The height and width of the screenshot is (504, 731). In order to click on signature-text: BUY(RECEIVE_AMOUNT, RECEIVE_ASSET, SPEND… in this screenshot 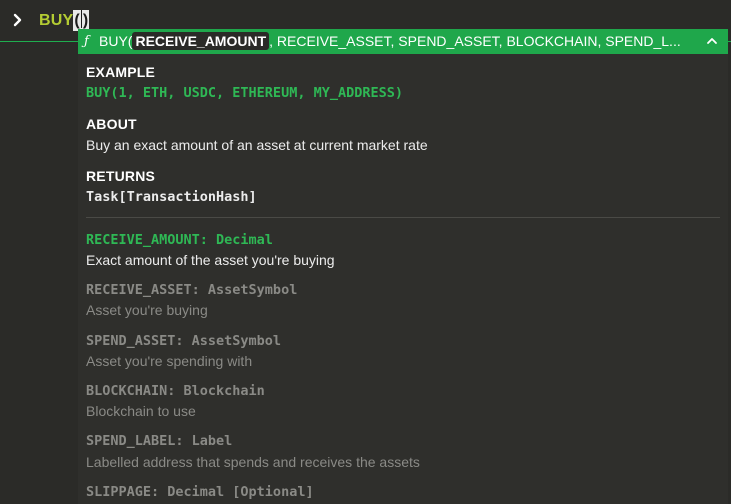, I will do `click(398, 41)`.